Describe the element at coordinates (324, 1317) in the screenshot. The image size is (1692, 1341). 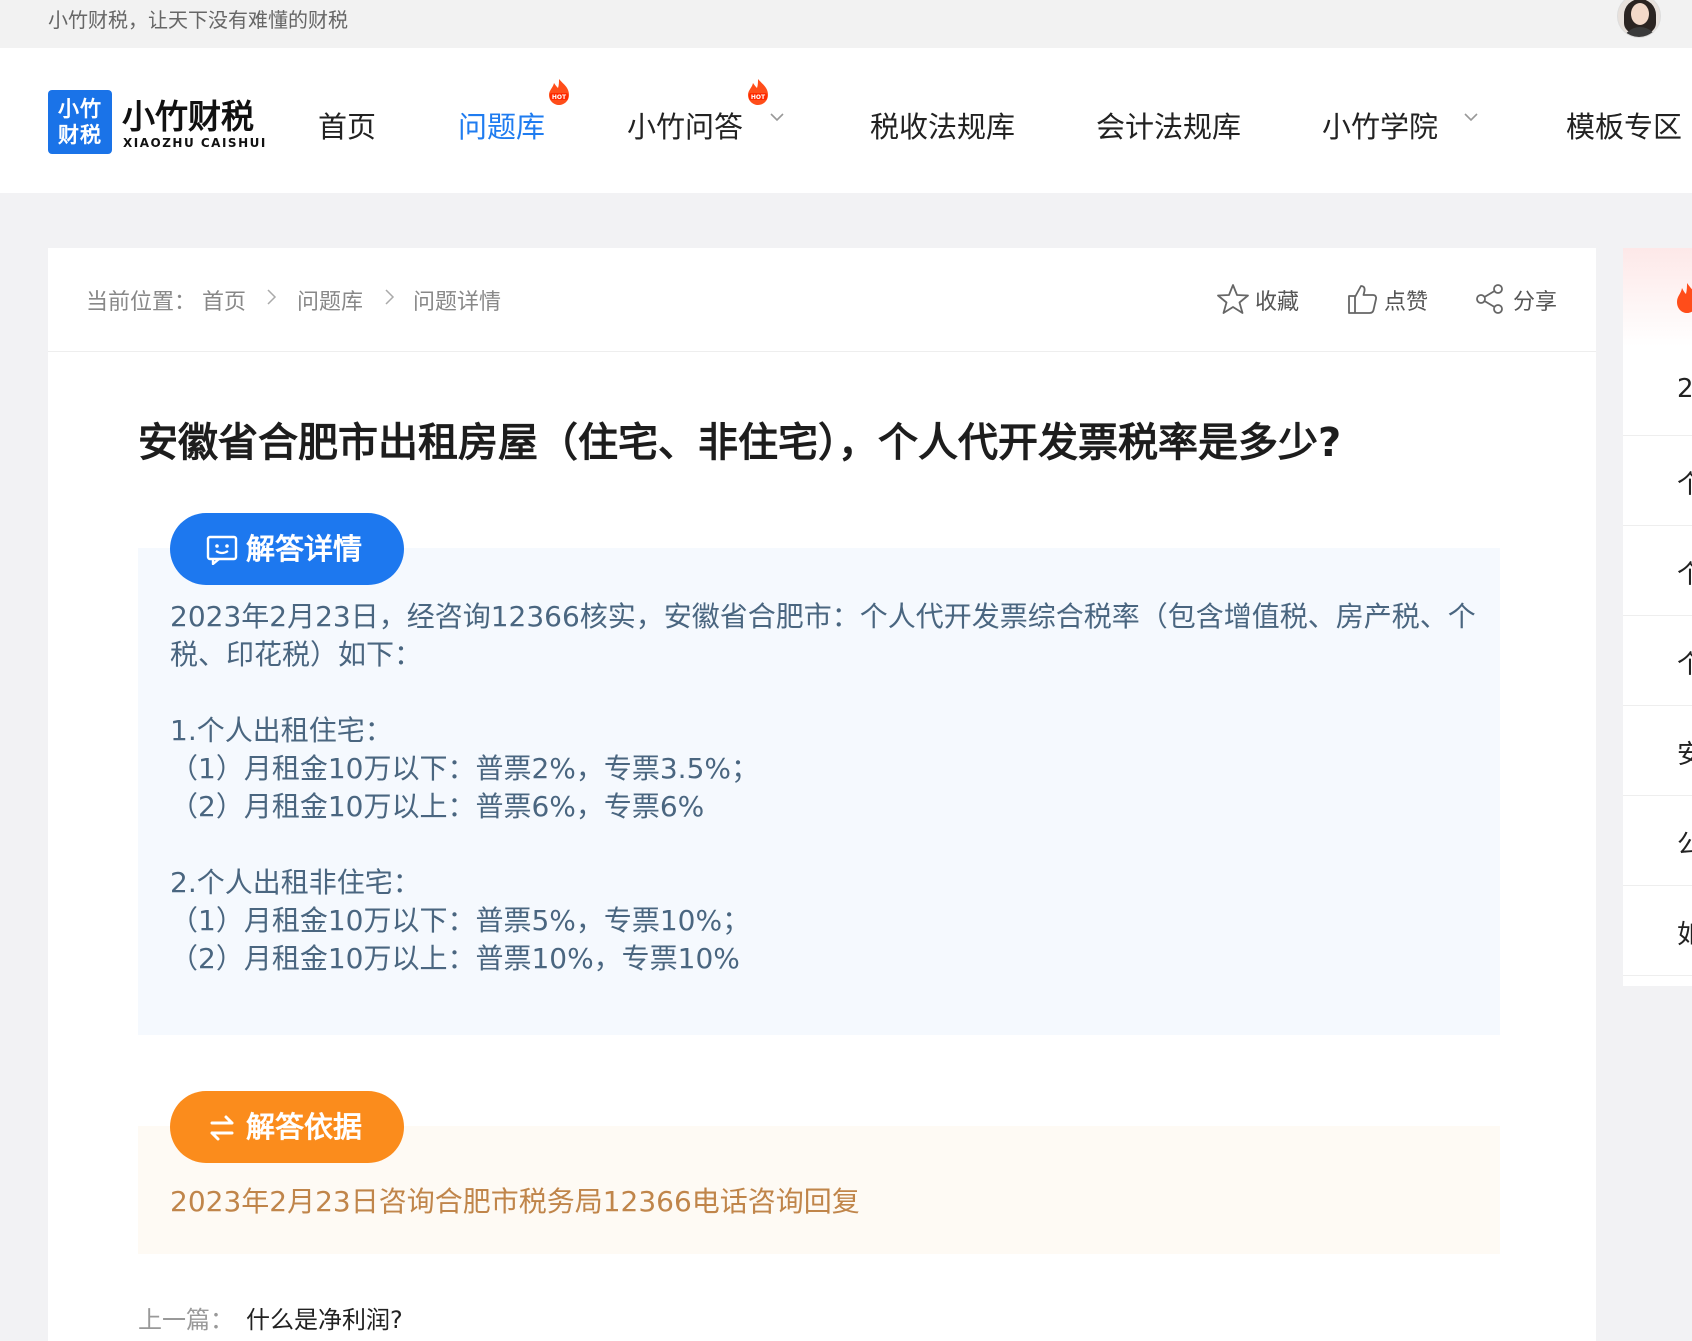
I see `prev-article-link: 什么是净利润?` at that location.